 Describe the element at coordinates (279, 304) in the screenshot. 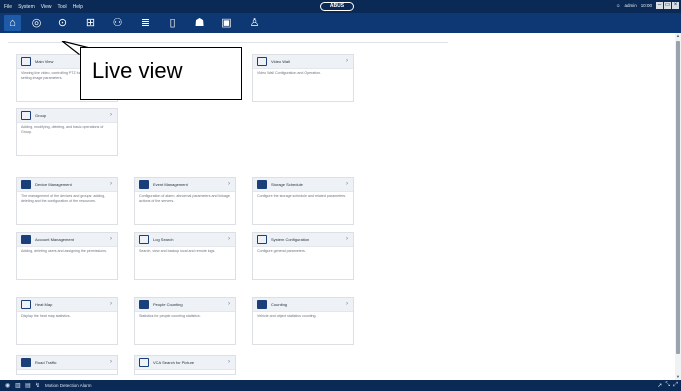

I see `card-title: Counting` at that location.